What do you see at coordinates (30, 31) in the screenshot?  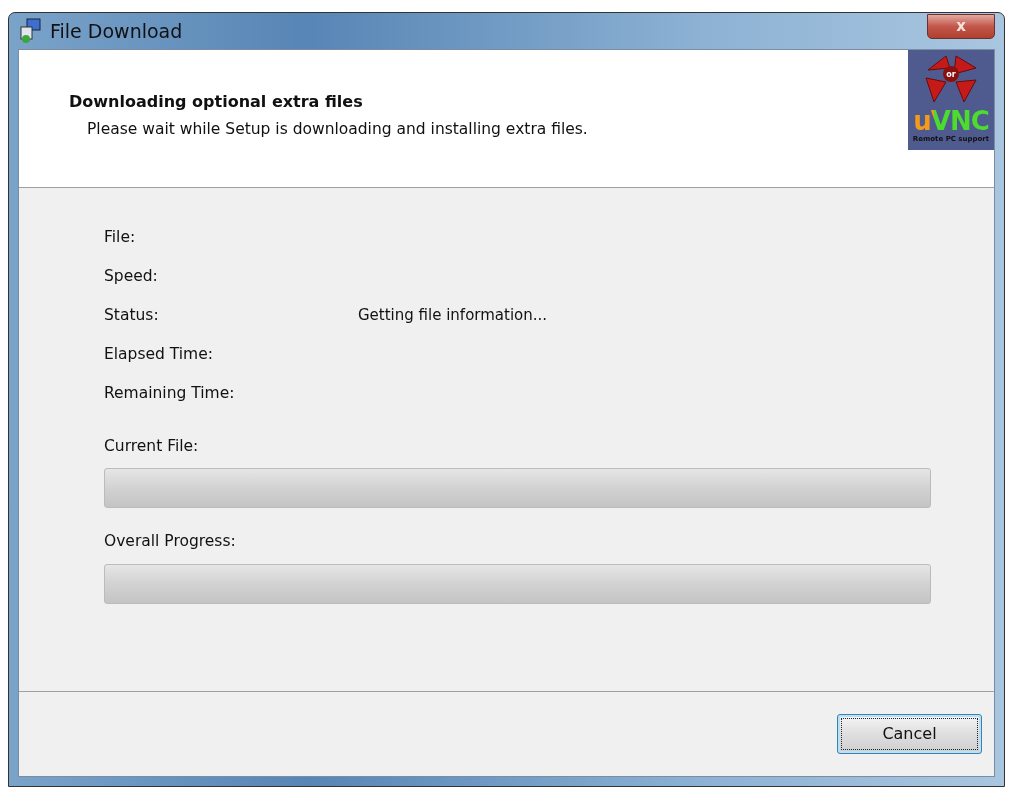 I see `installer-icon` at bounding box center [30, 31].